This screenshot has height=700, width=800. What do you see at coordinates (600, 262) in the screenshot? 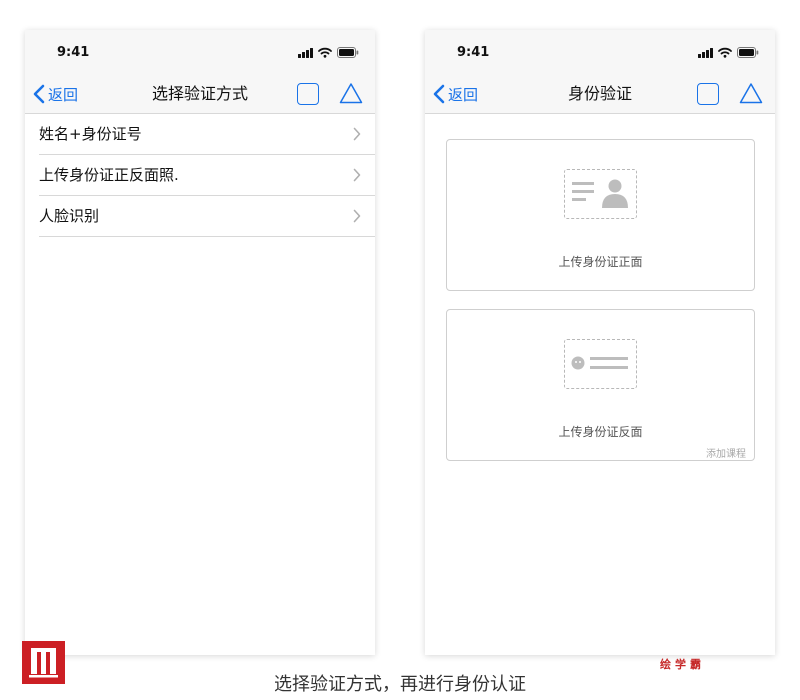
I see `upload-id-front-label: 上传身份证正面` at bounding box center [600, 262].